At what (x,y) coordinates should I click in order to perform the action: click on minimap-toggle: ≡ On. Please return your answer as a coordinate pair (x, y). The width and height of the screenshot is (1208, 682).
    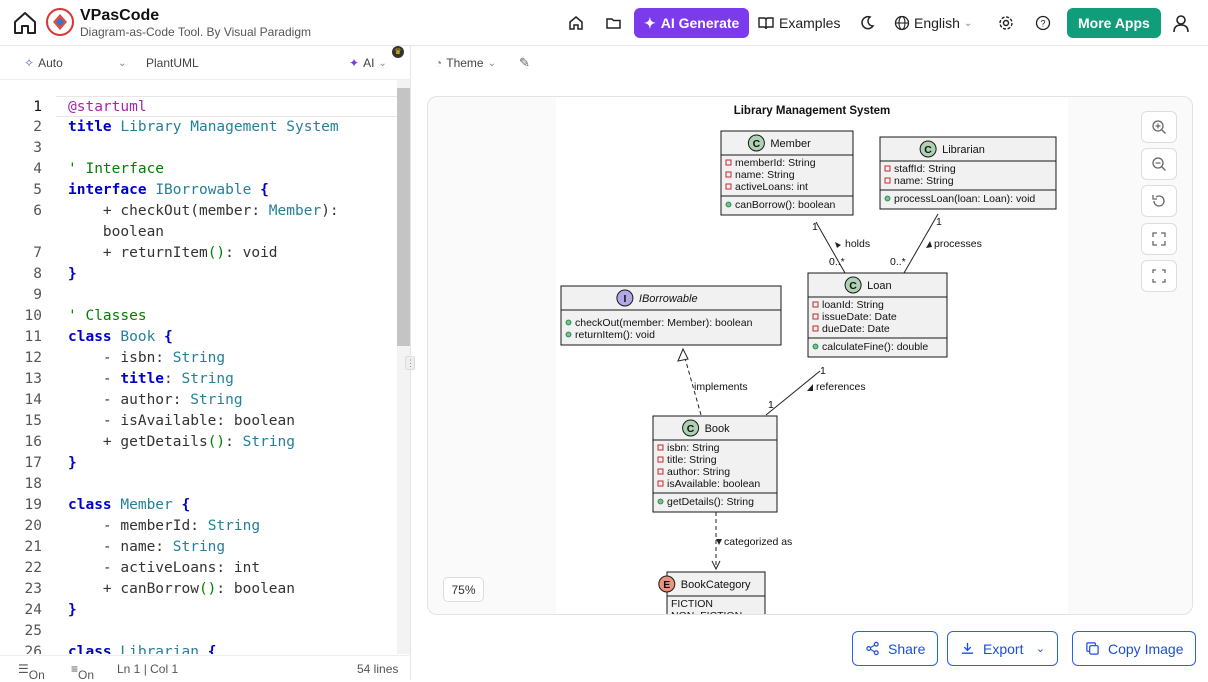
    Looking at the image, I should click on (82, 672).